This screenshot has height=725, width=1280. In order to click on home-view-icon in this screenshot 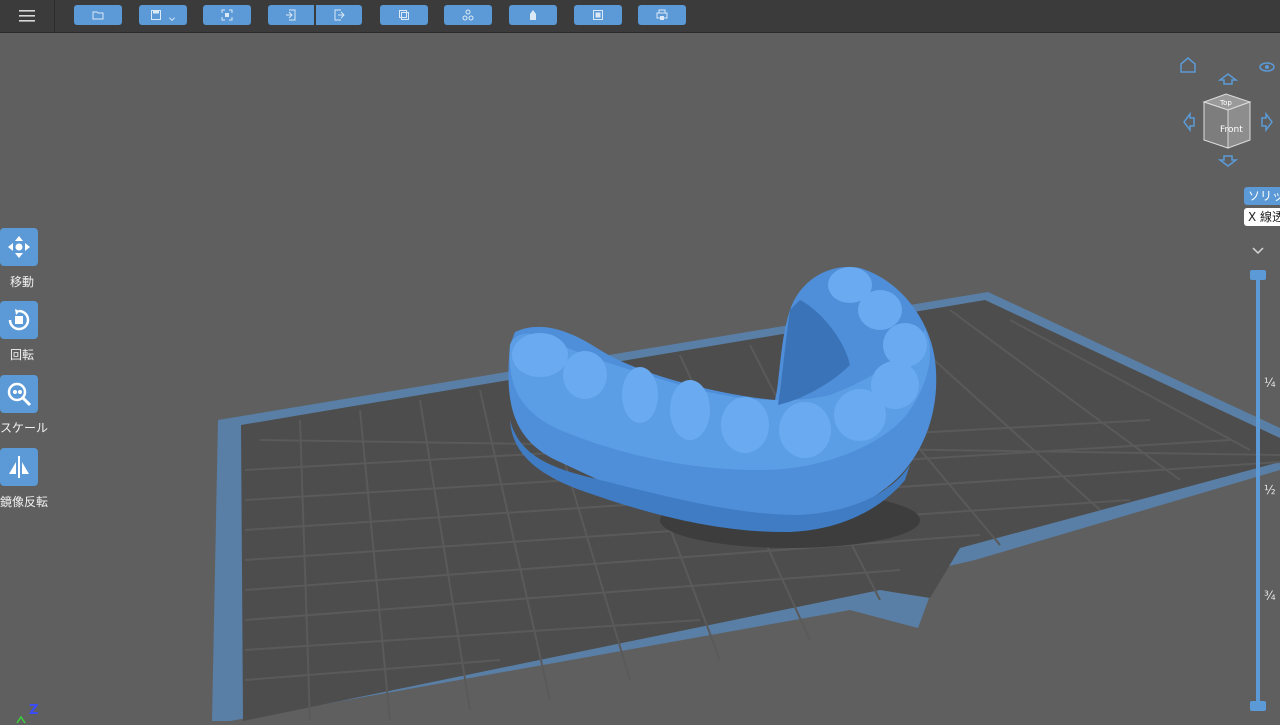, I will do `click(1188, 65)`.